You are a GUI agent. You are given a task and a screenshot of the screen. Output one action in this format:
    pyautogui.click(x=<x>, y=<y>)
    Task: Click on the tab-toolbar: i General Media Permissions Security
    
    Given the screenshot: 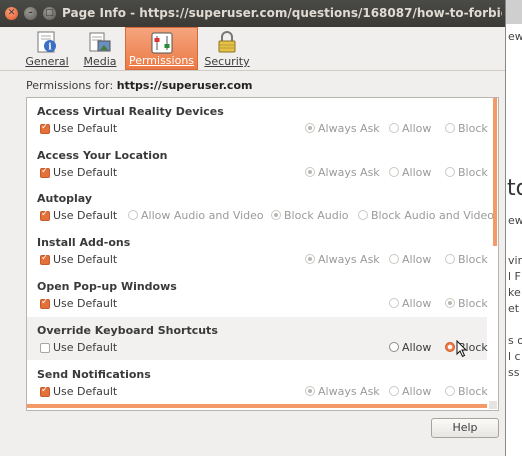 What is the action you would take?
    pyautogui.click(x=252, y=49)
    